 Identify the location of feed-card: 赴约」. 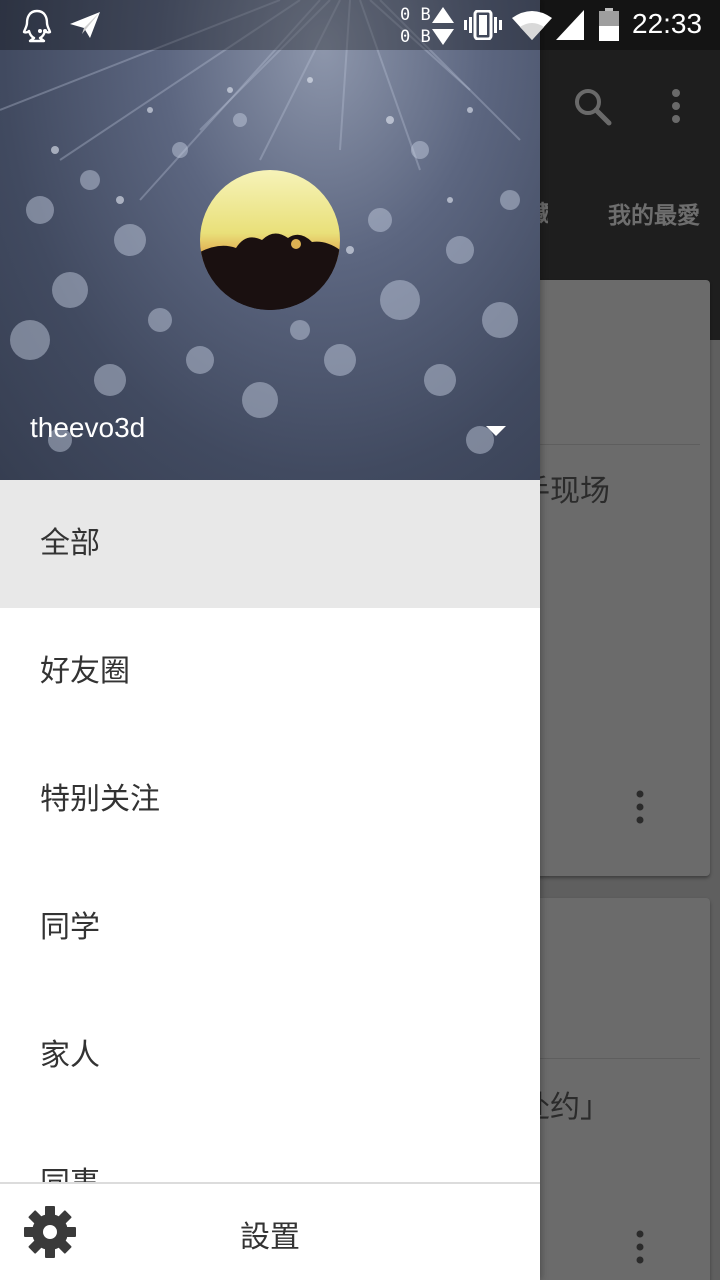
(615, 1089).